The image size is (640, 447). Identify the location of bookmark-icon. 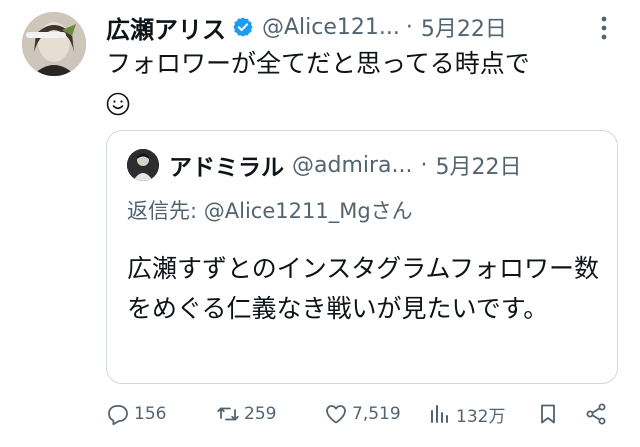
(548, 414).